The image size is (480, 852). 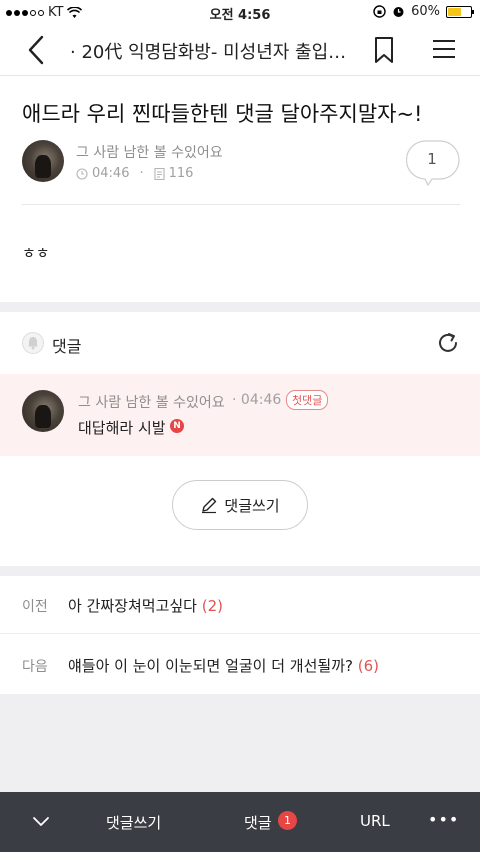 What do you see at coordinates (379, 11) in the screenshot?
I see `orientation-lock-icon` at bounding box center [379, 11].